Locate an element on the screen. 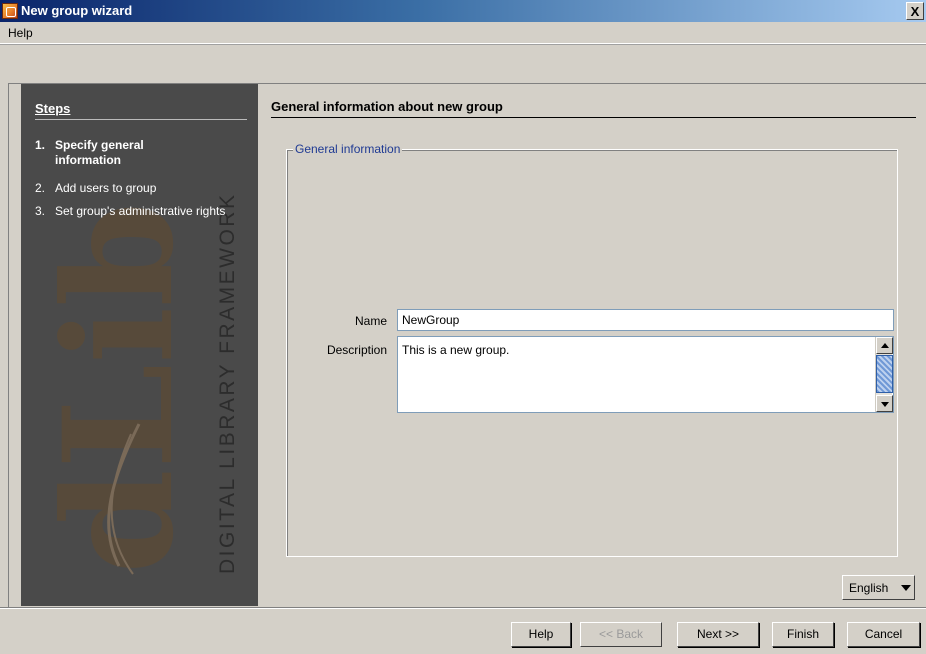  name-input: NewGroup is located at coordinates (645, 320).